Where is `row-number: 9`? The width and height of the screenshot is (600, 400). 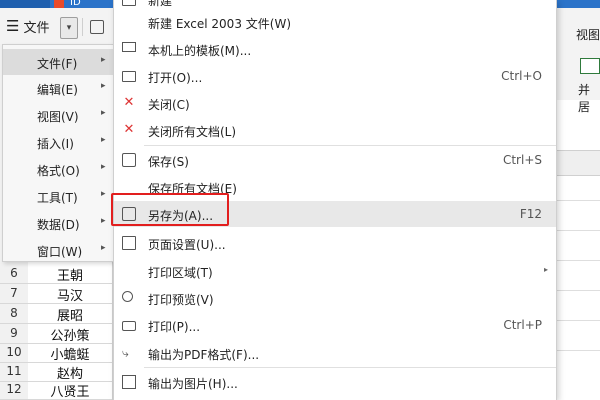 row-number: 9 is located at coordinates (14, 333).